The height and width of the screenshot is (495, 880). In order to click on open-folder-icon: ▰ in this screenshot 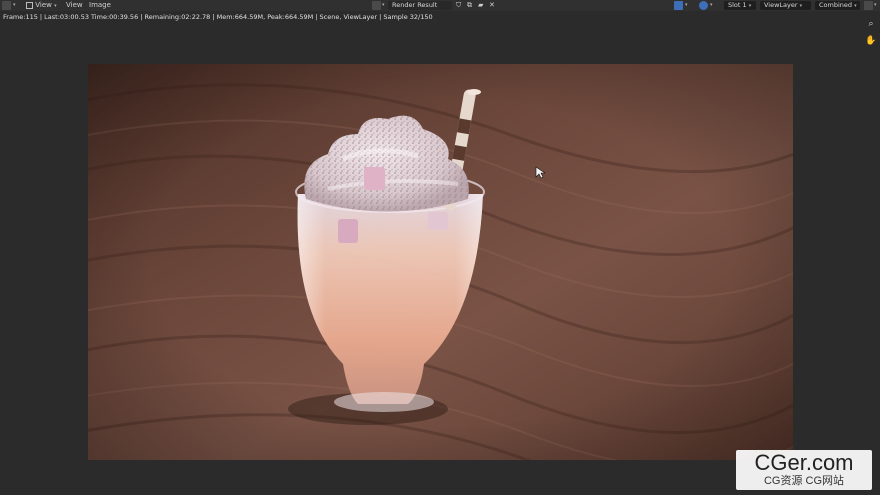, I will do `click(480, 5)`.